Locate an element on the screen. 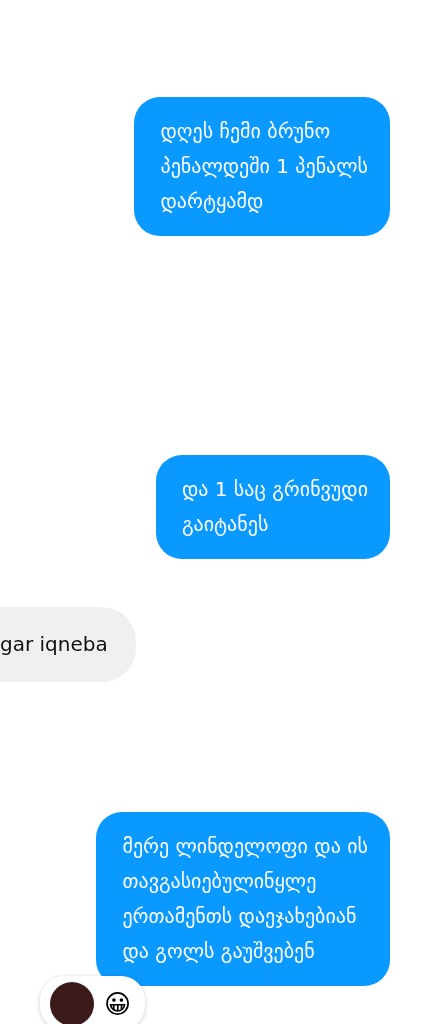 This screenshot has height=1024, width=435. reaction-pill: 😀 is located at coordinates (93, 1000).